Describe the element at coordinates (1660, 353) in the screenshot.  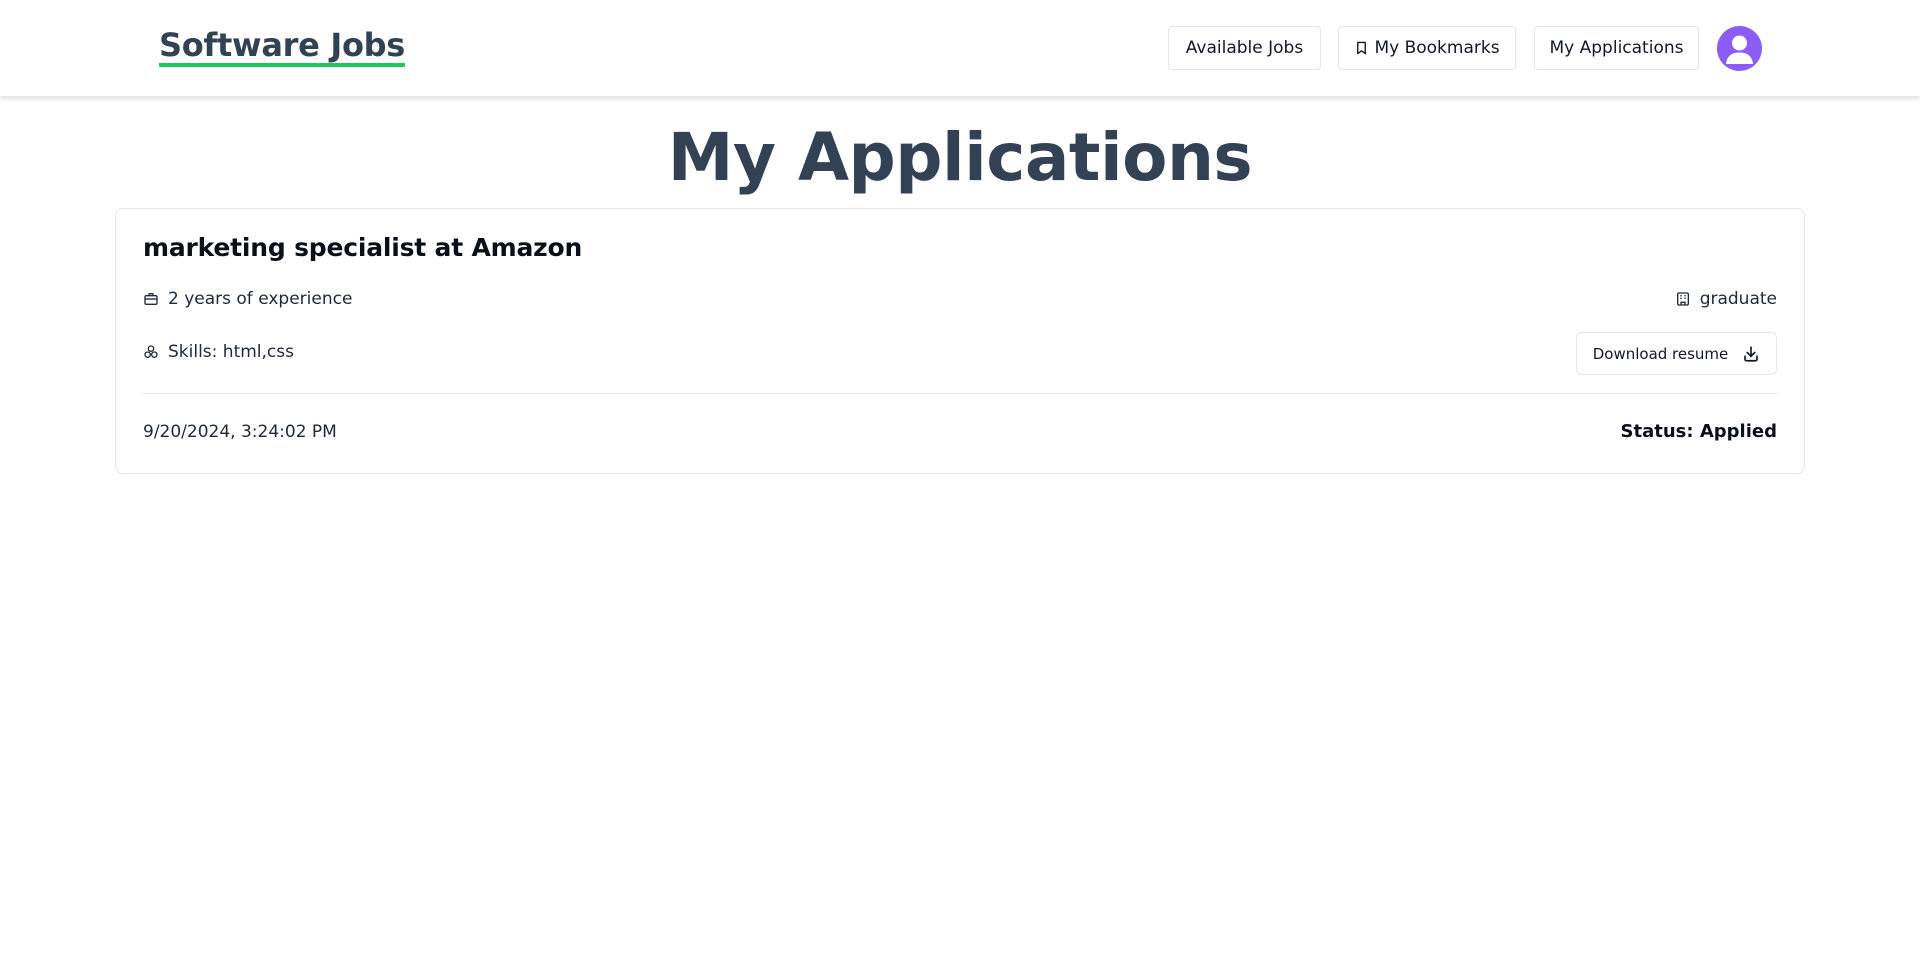
I see `download-resume-label: Download resume` at that location.